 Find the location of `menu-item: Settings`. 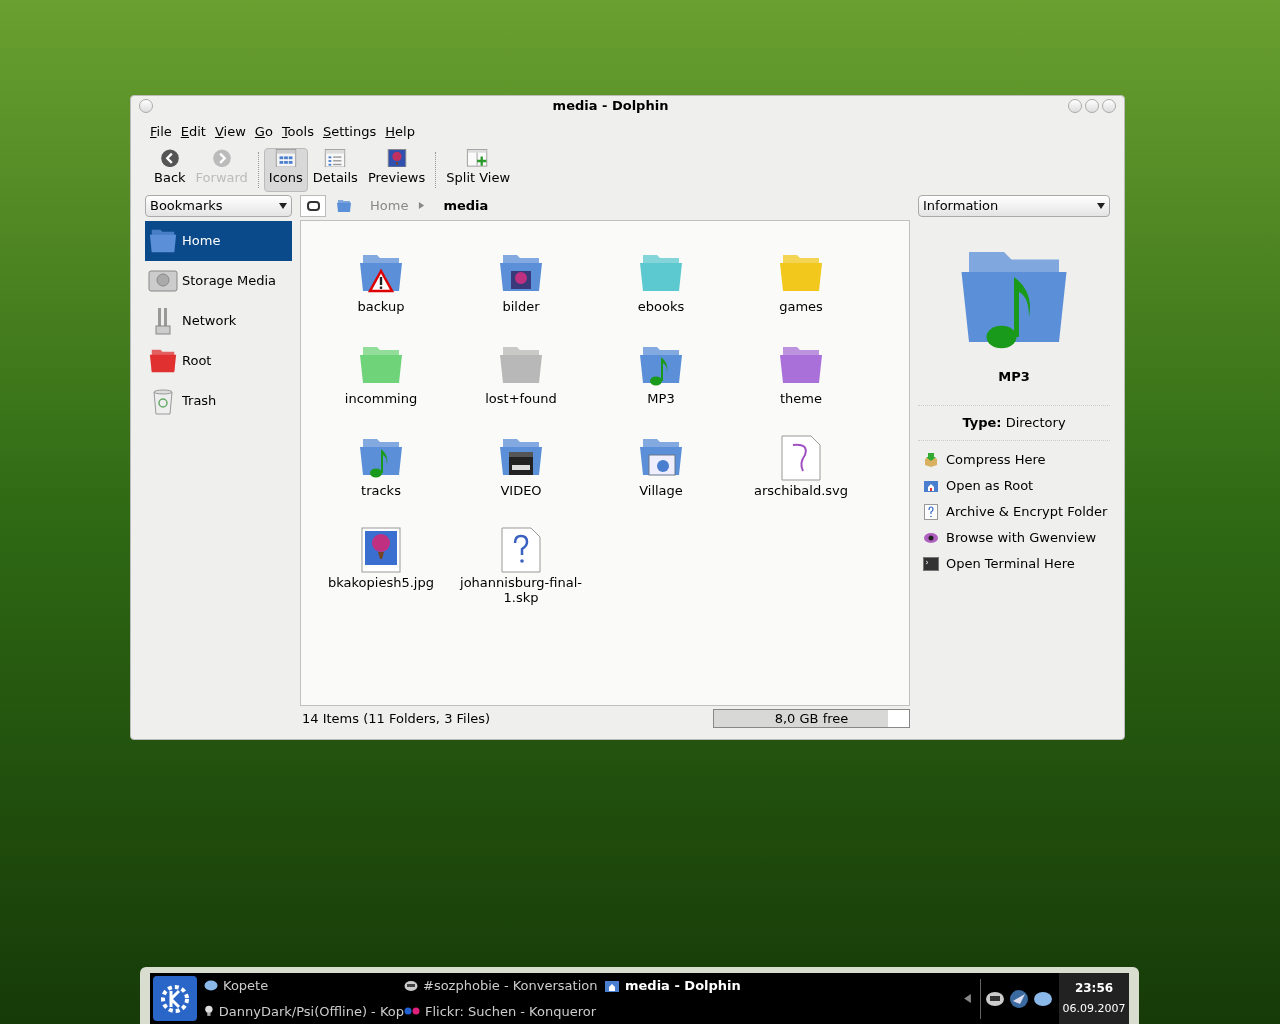

menu-item: Settings is located at coordinates (349, 132).